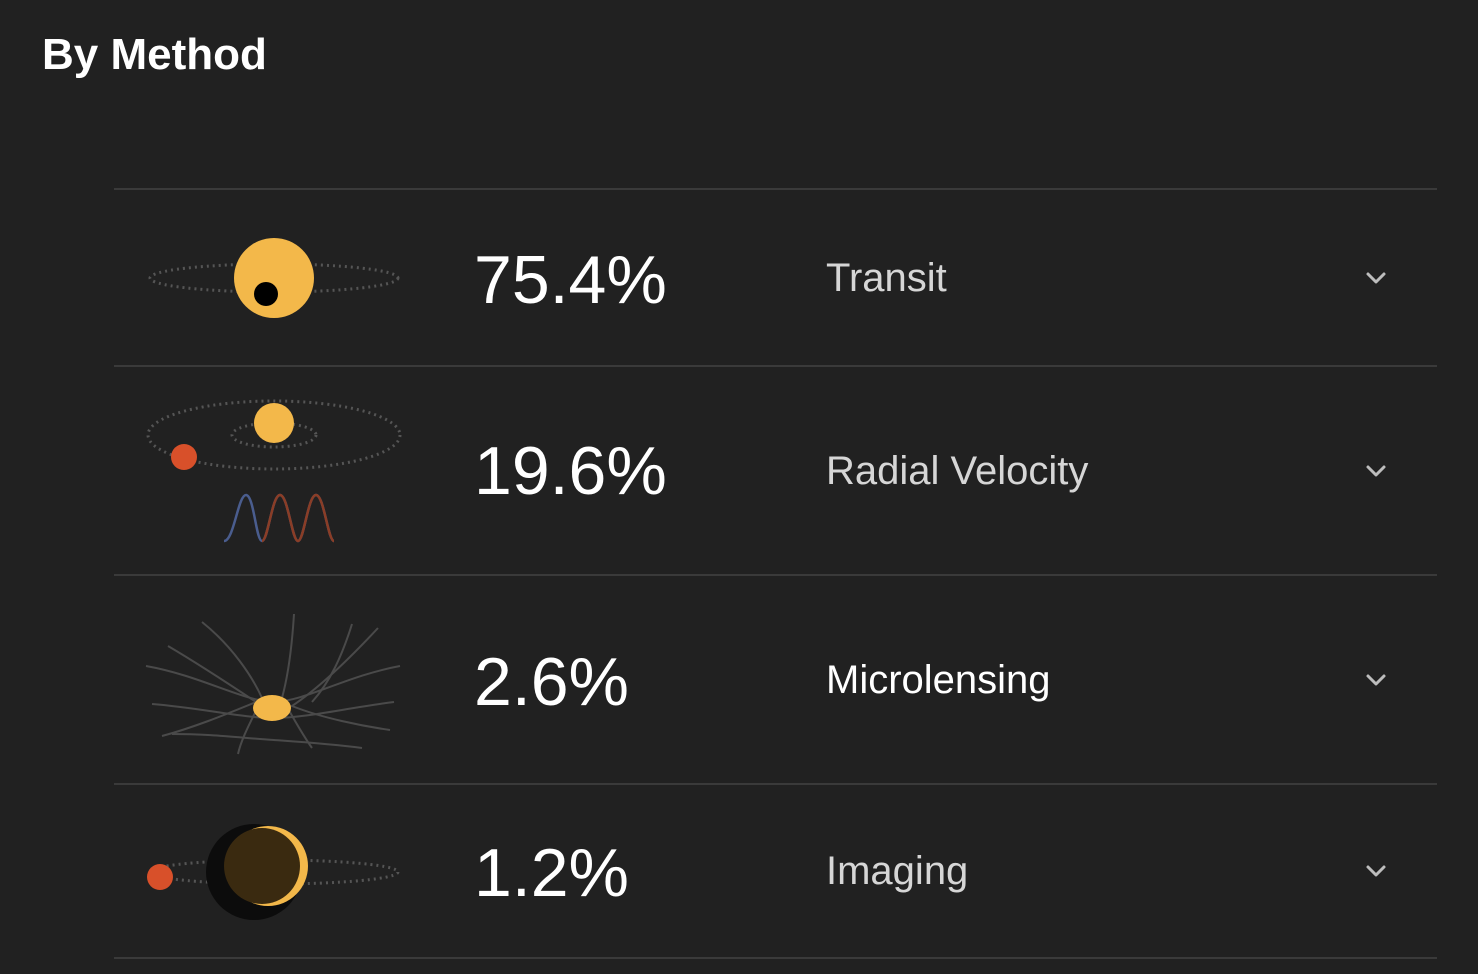 This screenshot has height=974, width=1478. Describe the element at coordinates (886, 278) in the screenshot. I see `method-label: Transit` at that location.